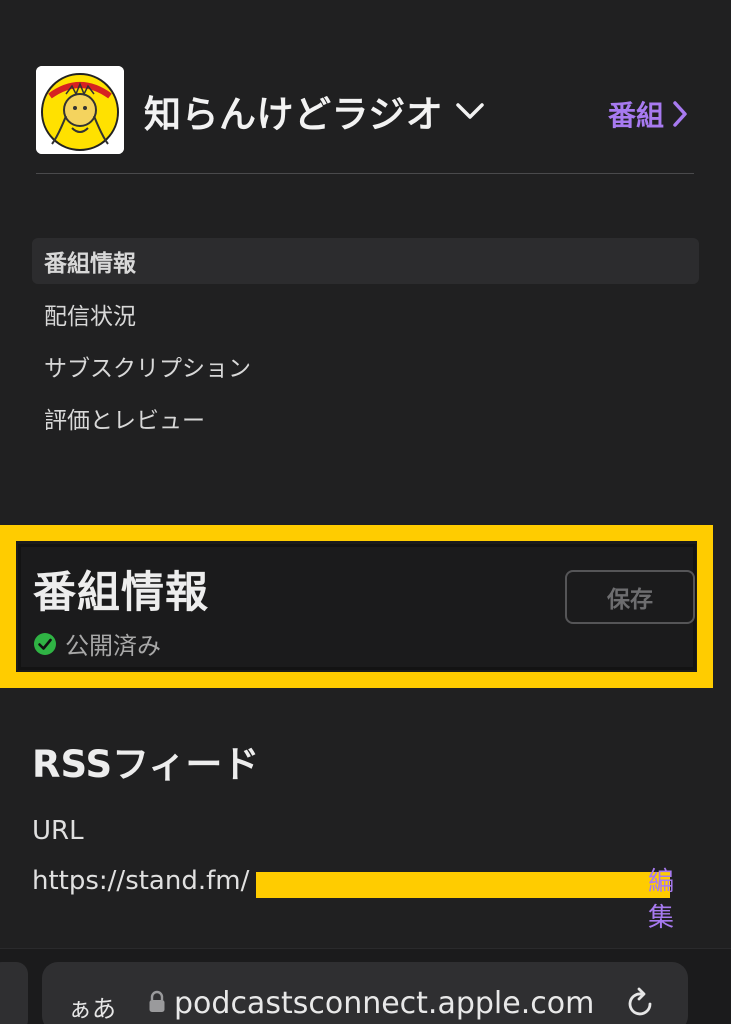 The width and height of the screenshot is (731, 1024). Describe the element at coordinates (365, 366) in the screenshot. I see `nav-item-subscriptions: サブスクリプション` at that location.